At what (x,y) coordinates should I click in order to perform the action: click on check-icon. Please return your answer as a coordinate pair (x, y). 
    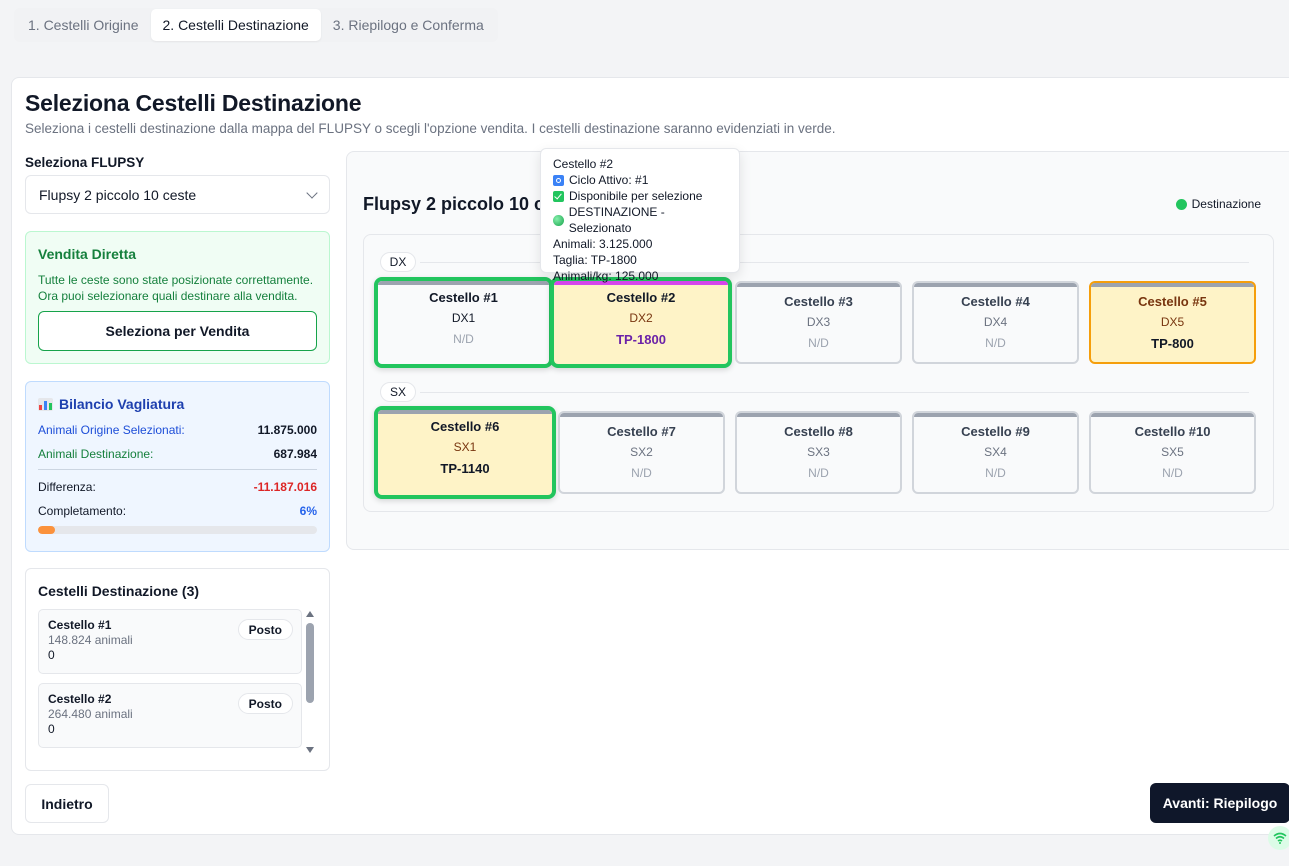
    Looking at the image, I should click on (558, 196).